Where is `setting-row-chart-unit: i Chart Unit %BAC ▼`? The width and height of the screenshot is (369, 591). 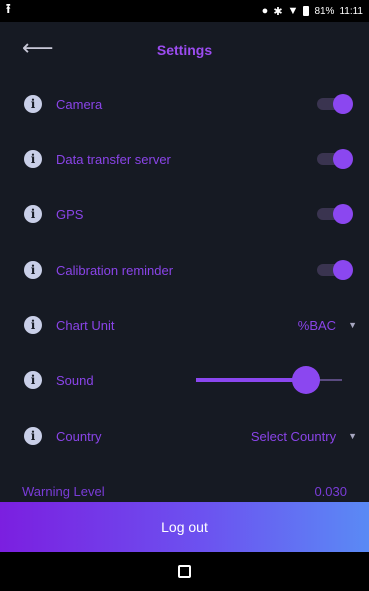
setting-row-chart-unit: i Chart Unit %BAC ▼ is located at coordinates (184, 325).